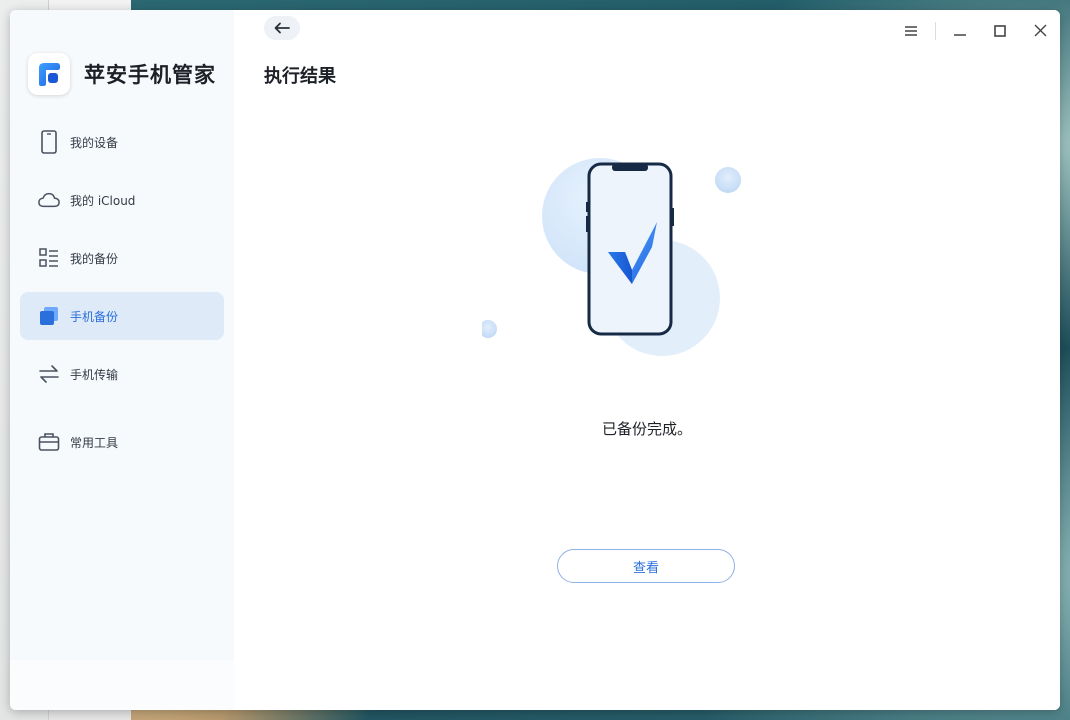  I want to click on phone-device-icon, so click(49, 142).